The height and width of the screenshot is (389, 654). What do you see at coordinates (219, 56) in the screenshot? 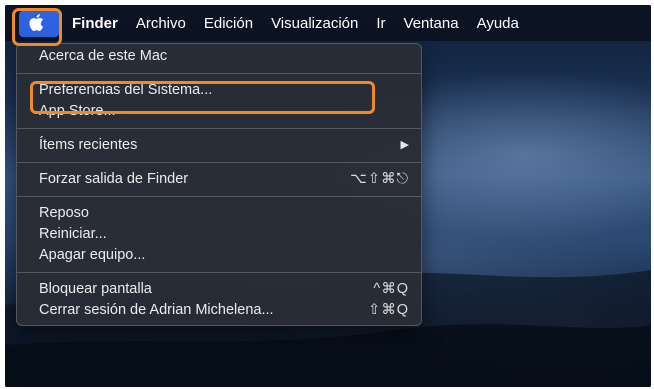
I see `menu-item-about-mac: Acerca de este Mac` at bounding box center [219, 56].